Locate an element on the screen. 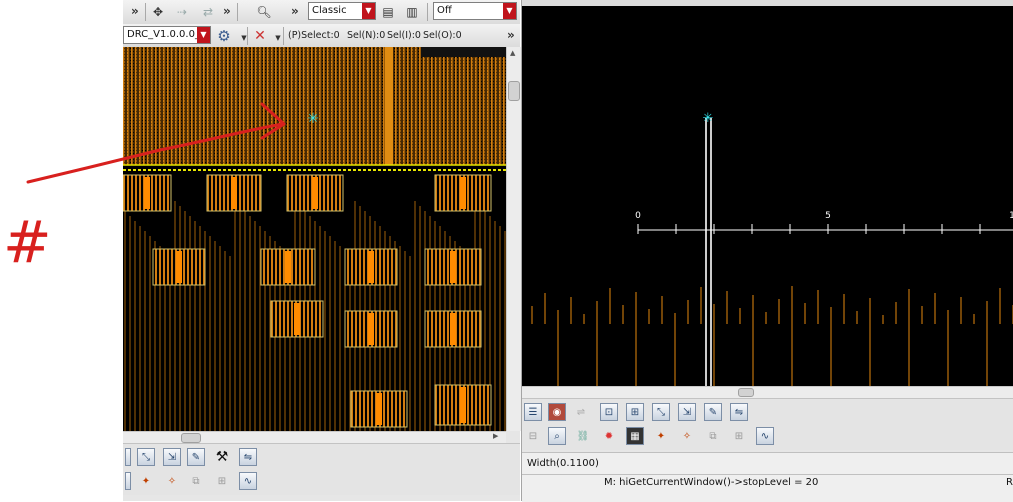 The width and height of the screenshot is (1013, 502). vertical-scrollbar: ▲ is located at coordinates (513, 239).